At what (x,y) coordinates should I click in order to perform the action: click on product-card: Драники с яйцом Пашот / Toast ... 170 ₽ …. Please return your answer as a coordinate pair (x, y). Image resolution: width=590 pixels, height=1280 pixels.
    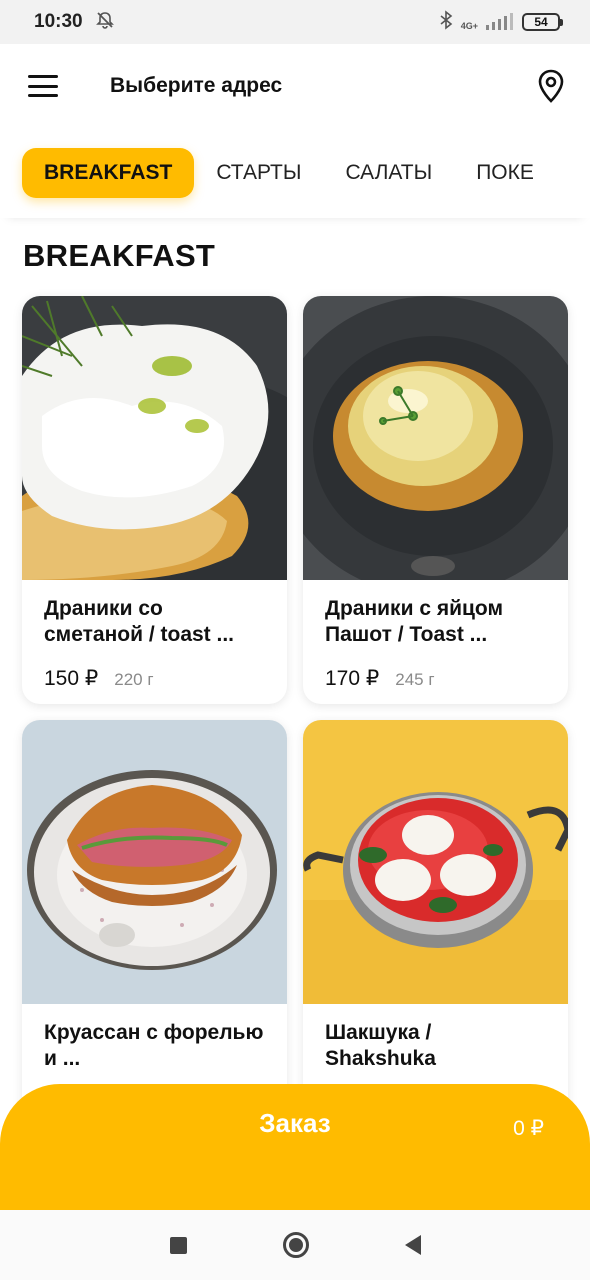
    Looking at the image, I should click on (435, 500).